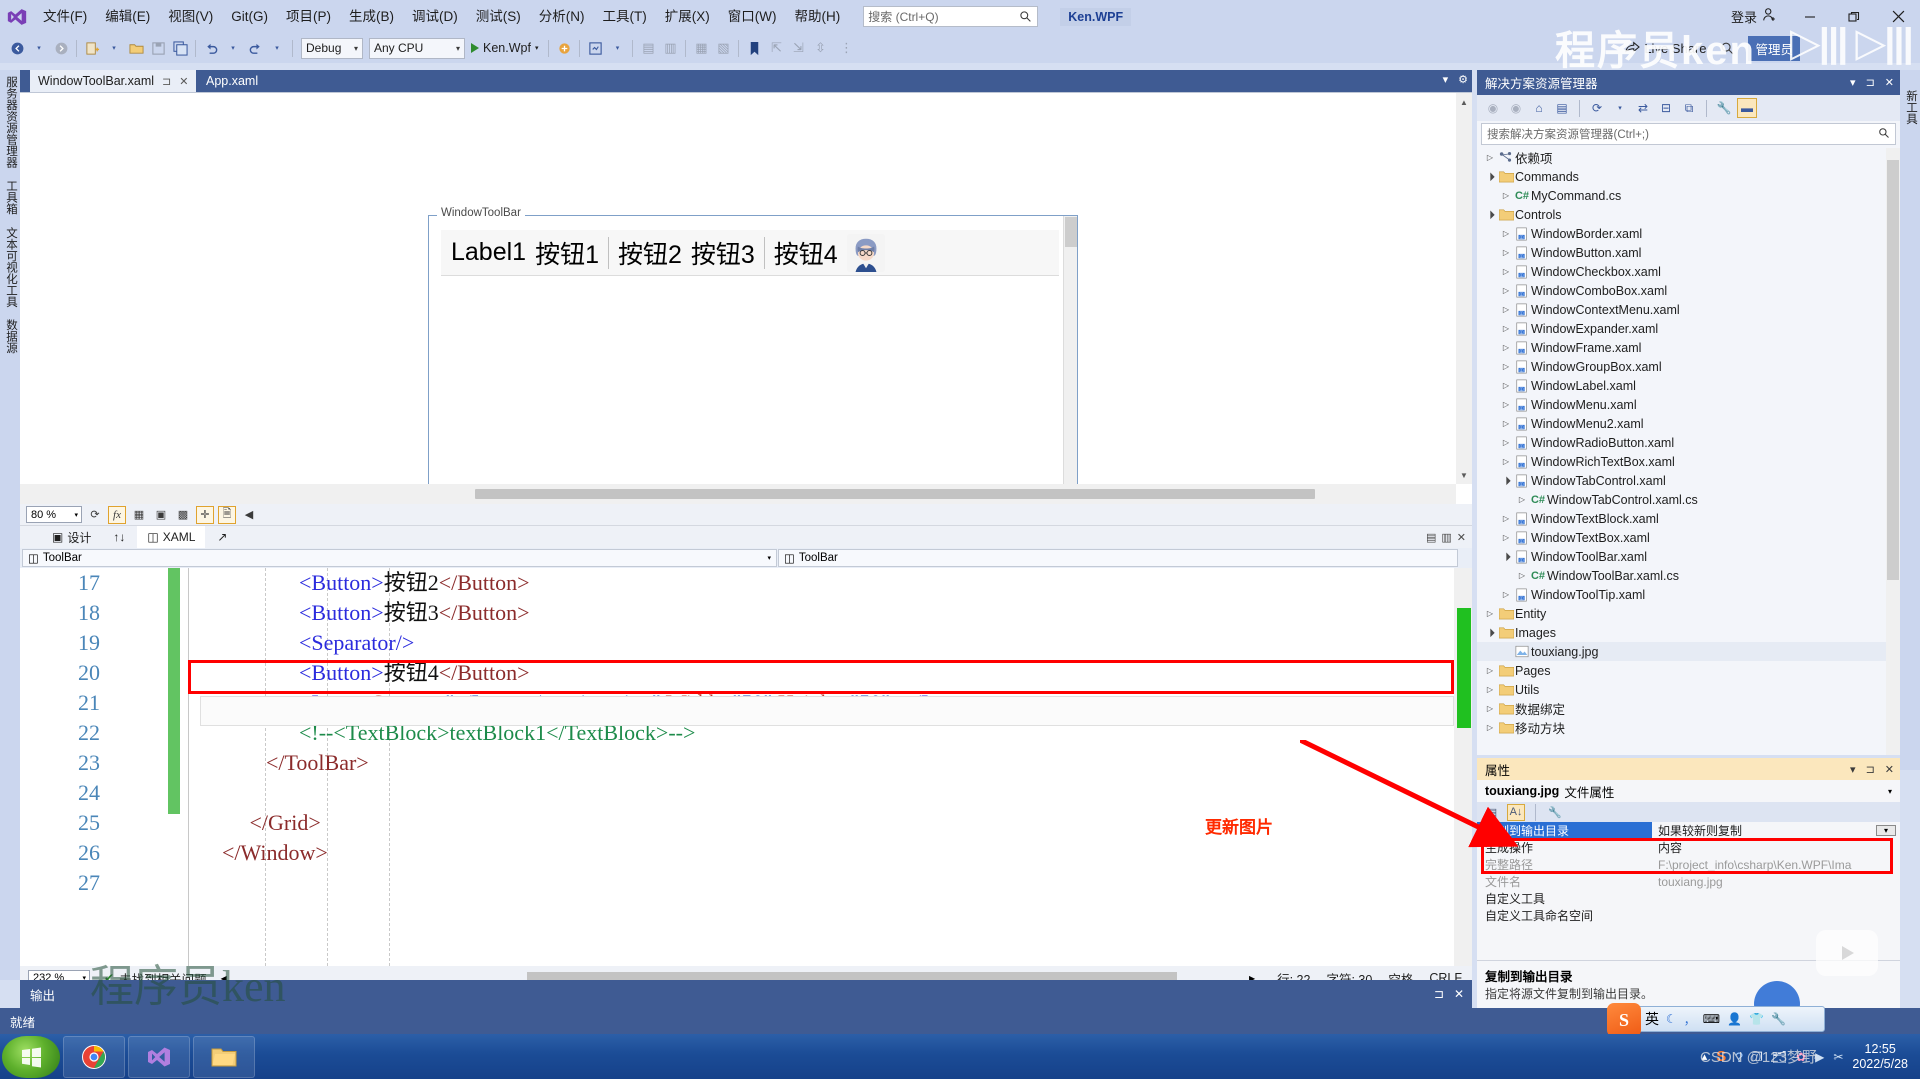  Describe the element at coordinates (1801, 1057) in the screenshot. I see `flower-icon: ✿` at that location.